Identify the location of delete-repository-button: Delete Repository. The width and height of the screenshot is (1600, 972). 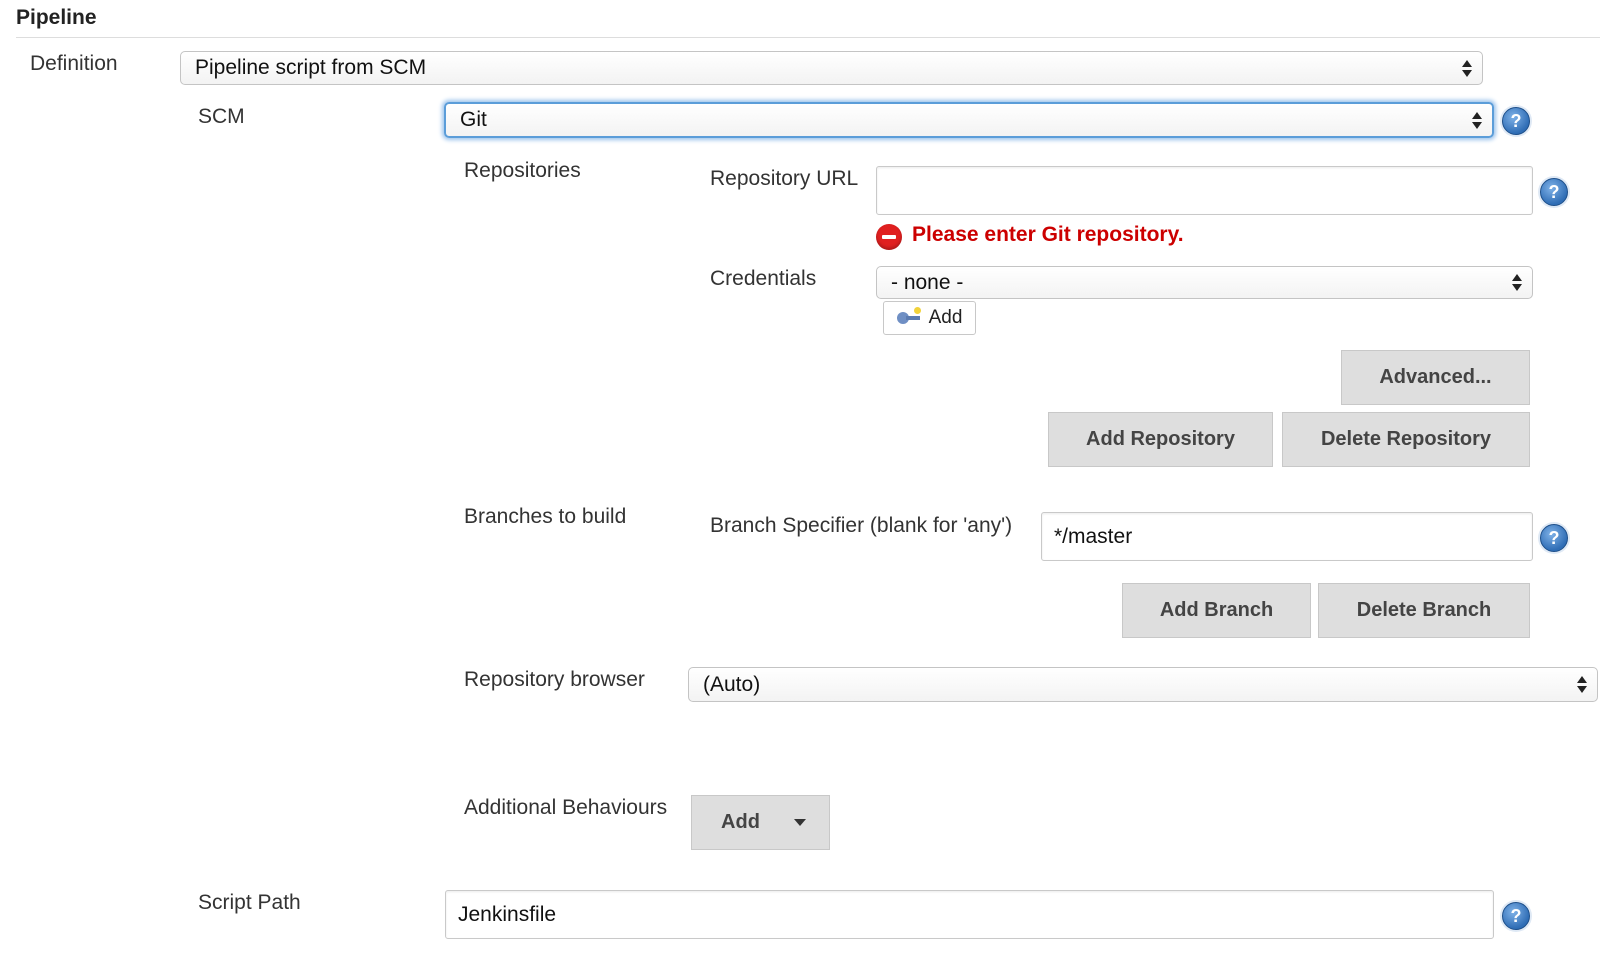
(1406, 439).